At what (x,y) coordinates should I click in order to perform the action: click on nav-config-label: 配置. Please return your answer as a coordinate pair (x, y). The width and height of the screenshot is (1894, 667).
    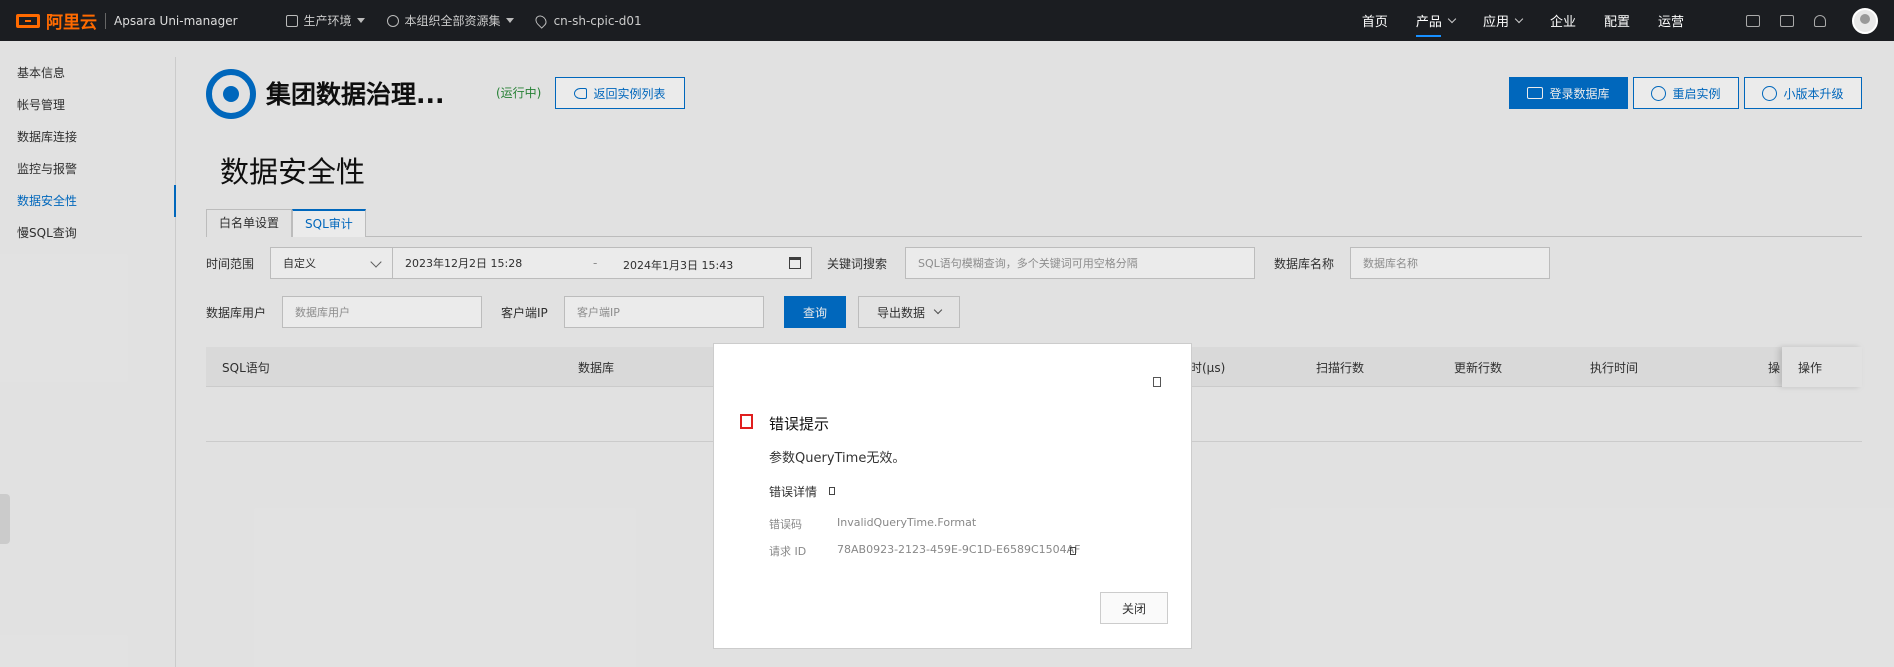
    Looking at the image, I should click on (1616, 22).